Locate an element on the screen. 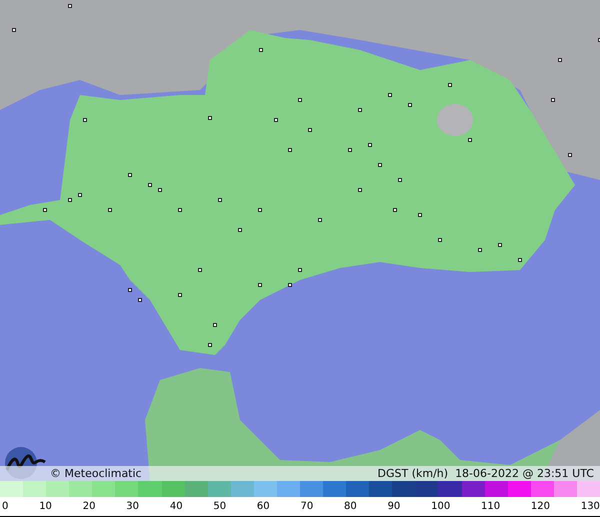 The height and width of the screenshot is (517, 600). legend-tick-label: 100 is located at coordinates (440, 506).